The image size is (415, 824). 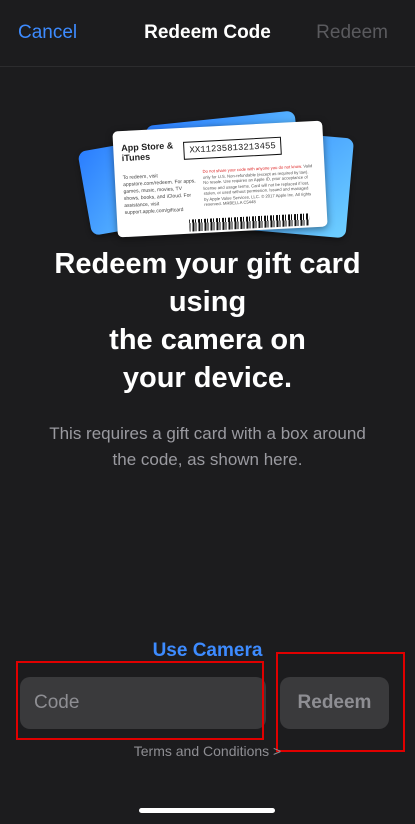 I want to click on card-brand: App Store & iTunes, so click(x=147, y=152).